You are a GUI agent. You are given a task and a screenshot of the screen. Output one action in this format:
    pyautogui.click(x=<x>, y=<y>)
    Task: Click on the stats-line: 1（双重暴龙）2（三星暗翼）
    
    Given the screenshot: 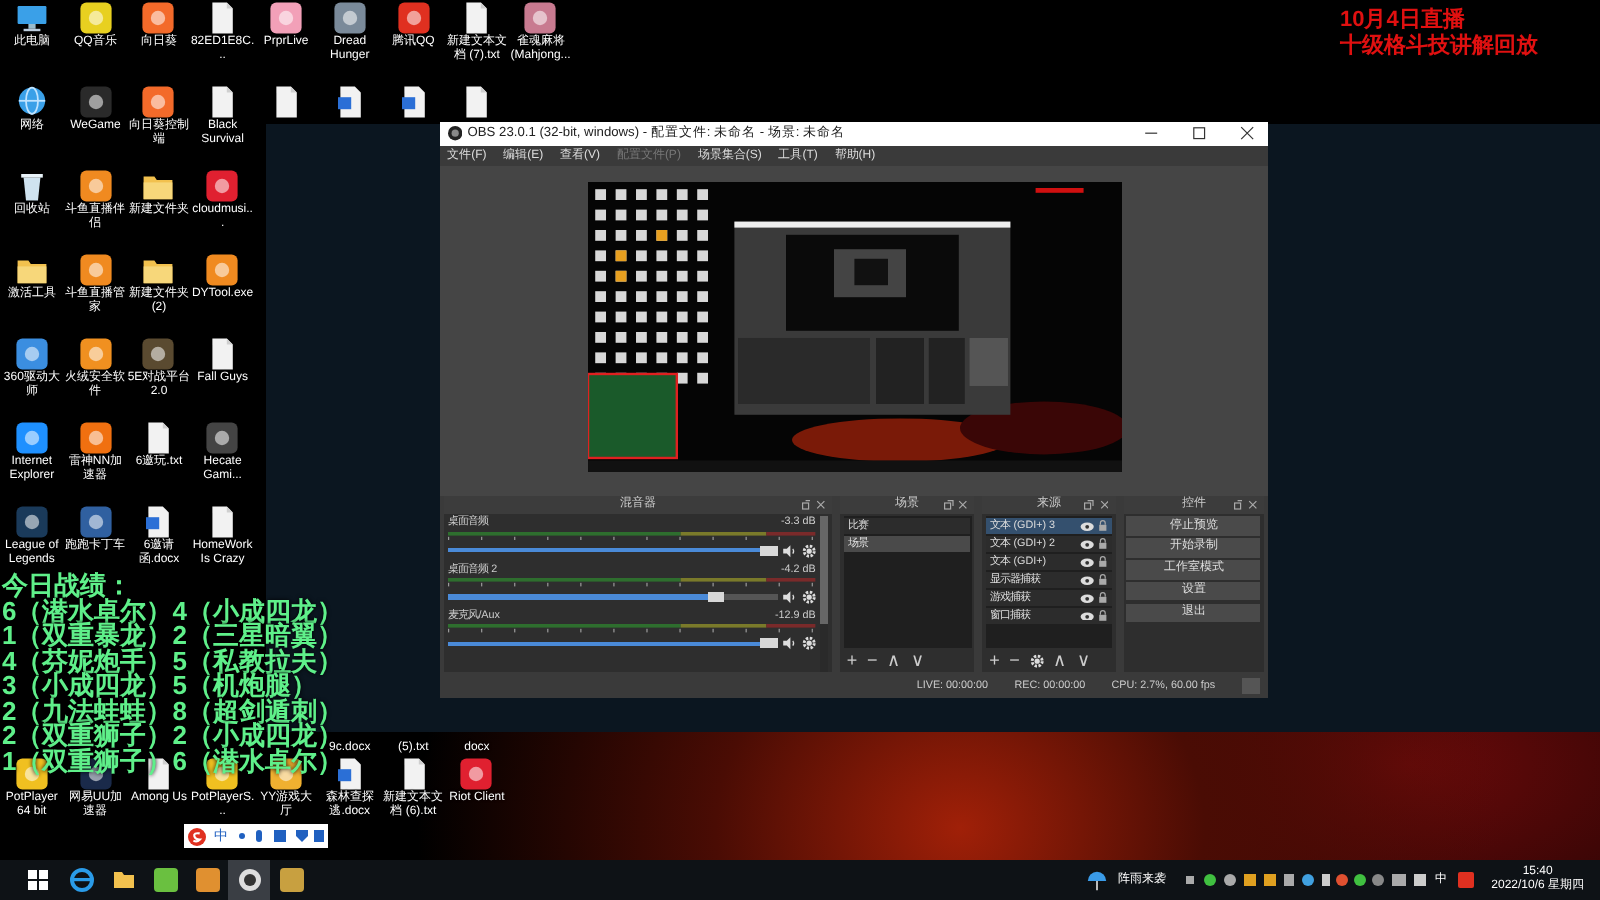 What is the action you would take?
    pyautogui.click(x=172, y=636)
    